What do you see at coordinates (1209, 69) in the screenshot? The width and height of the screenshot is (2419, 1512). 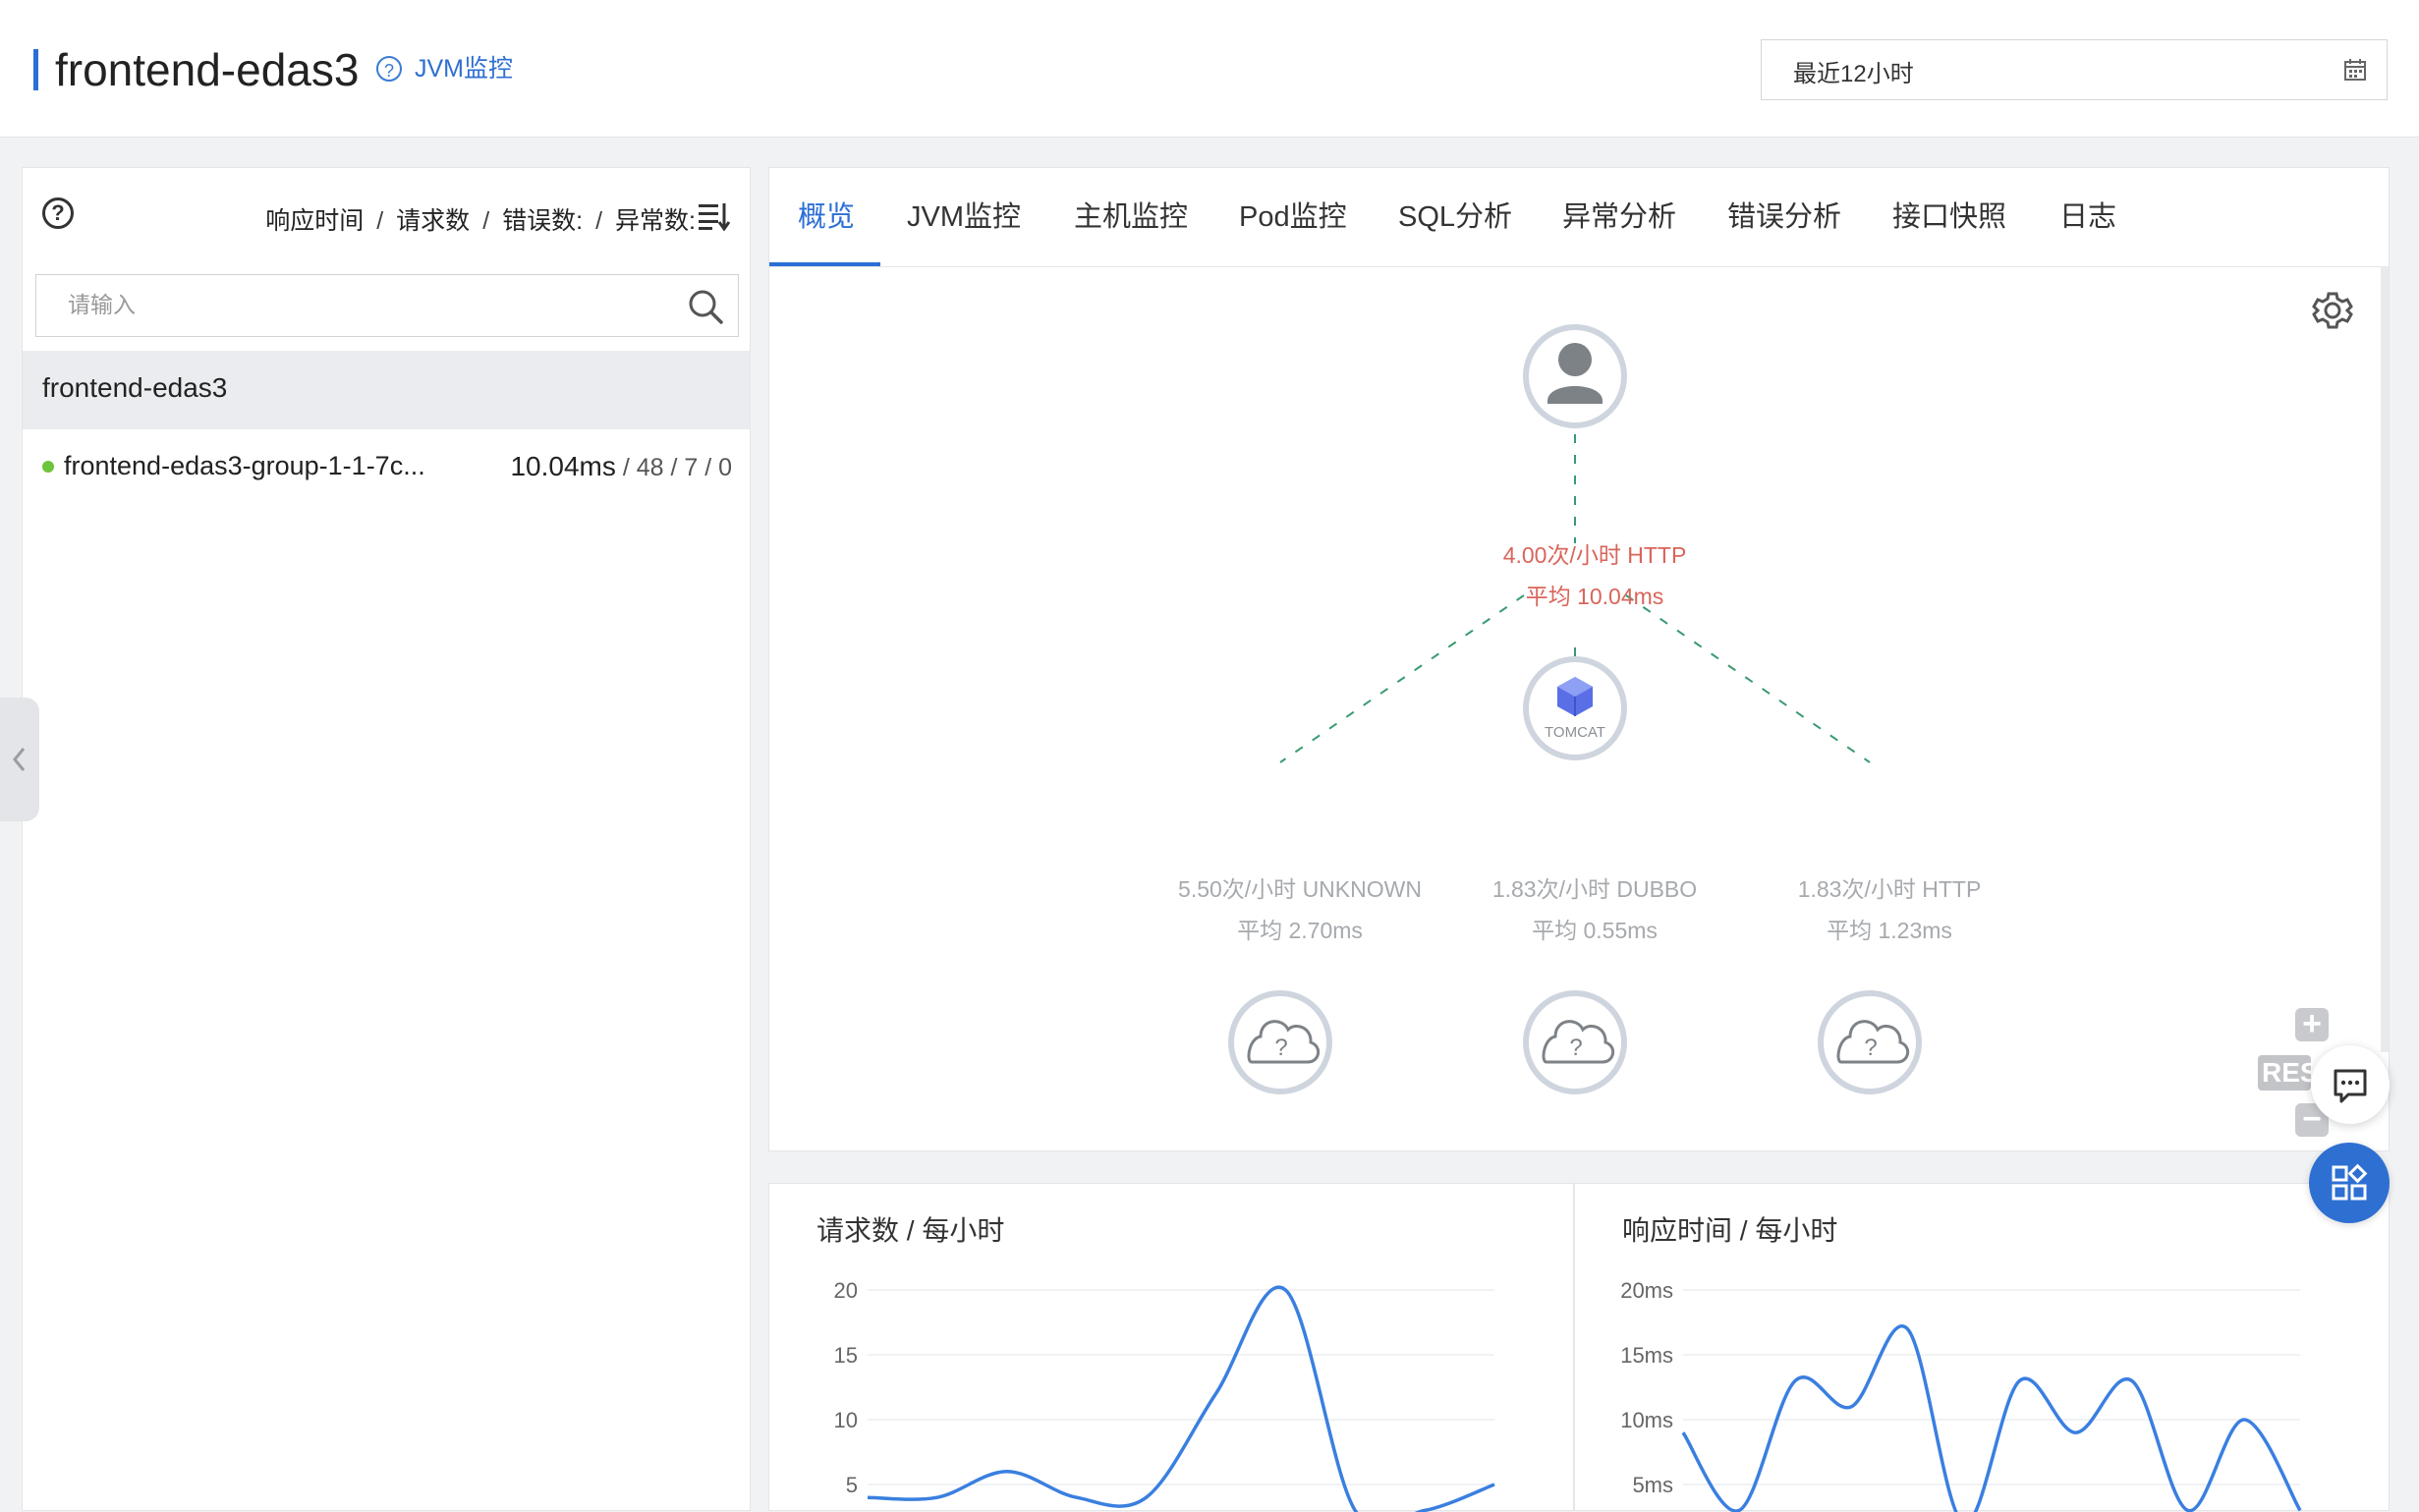 I see `page-header: frontend-edas3 ? JVM监控 最近12小时` at bounding box center [1209, 69].